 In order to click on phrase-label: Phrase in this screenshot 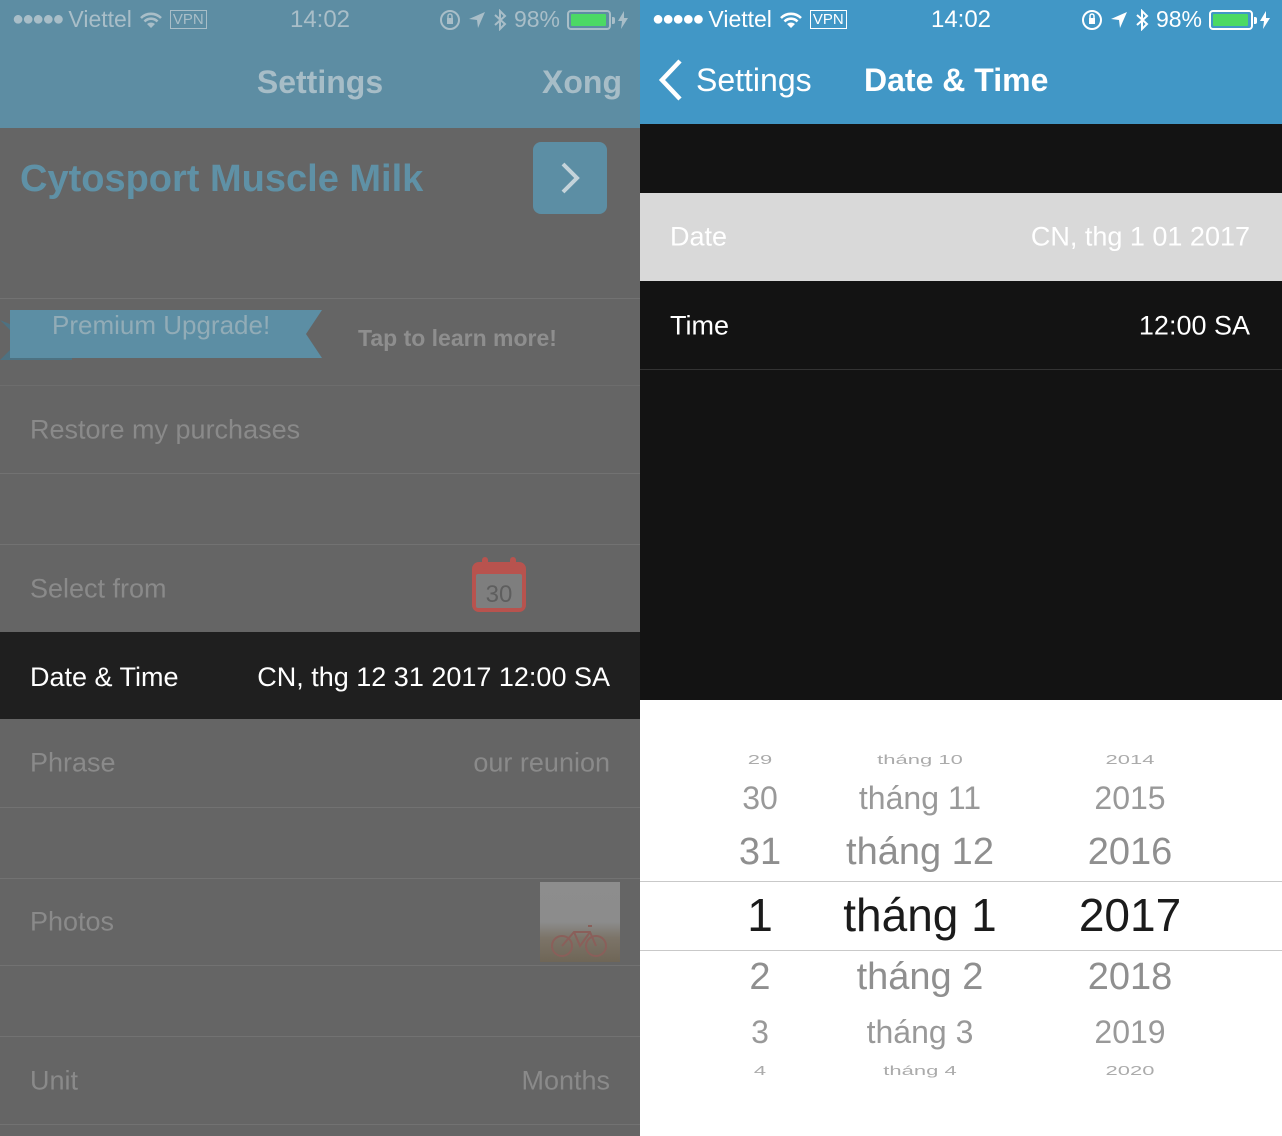, I will do `click(73, 762)`.